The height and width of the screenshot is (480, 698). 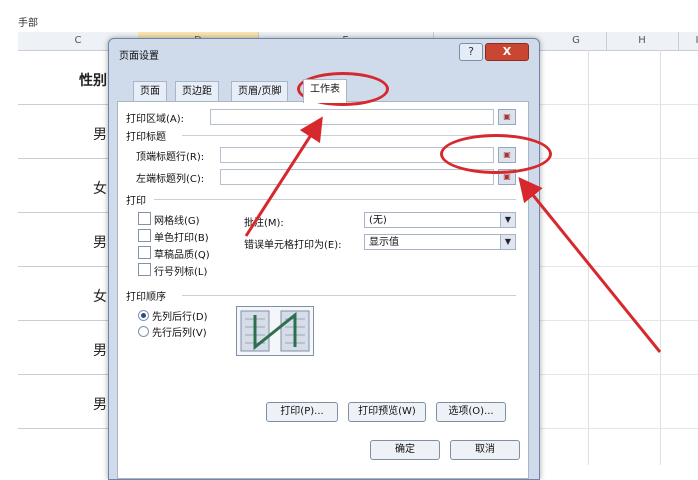 I want to click on print-section: 打印, so click(x=136, y=201).